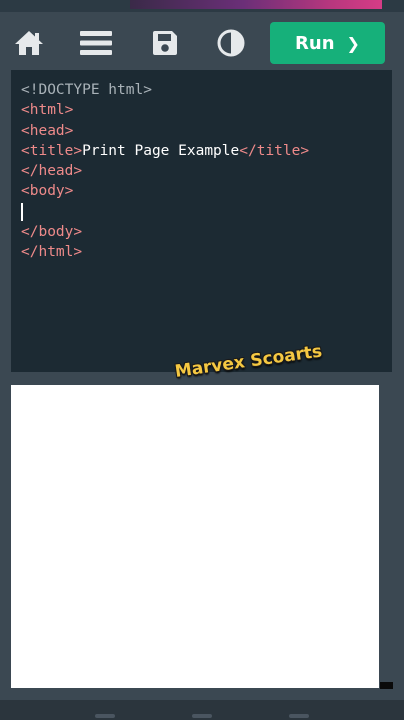 This screenshot has width=404, height=720. What do you see at coordinates (202, 716) in the screenshot?
I see `nav-home-hint` at bounding box center [202, 716].